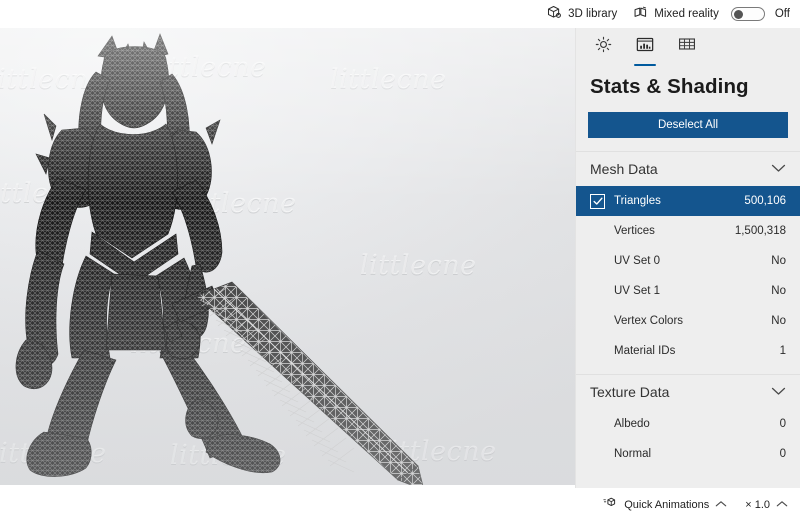 This screenshot has height=521, width=800. I want to click on tab-stats-shading, so click(645, 51).